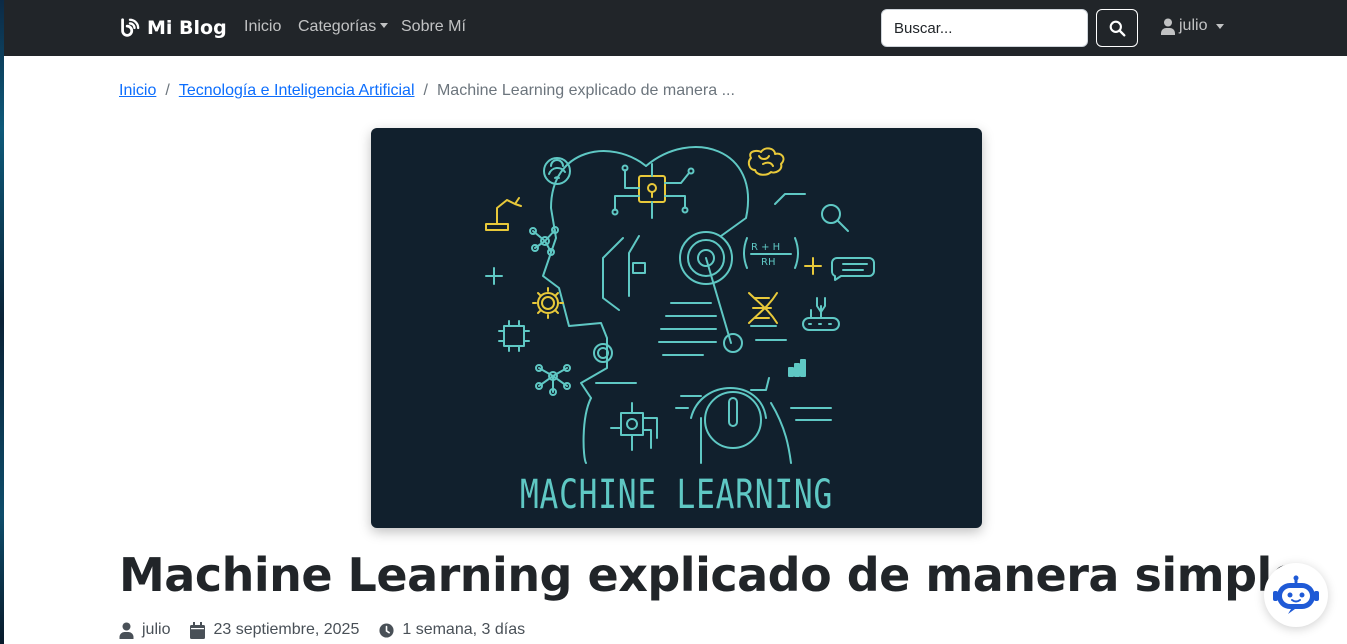 This screenshot has width=1347, height=644. Describe the element at coordinates (137, 91) in the screenshot. I see `breadcrumb-link-inicio: Inicio` at that location.